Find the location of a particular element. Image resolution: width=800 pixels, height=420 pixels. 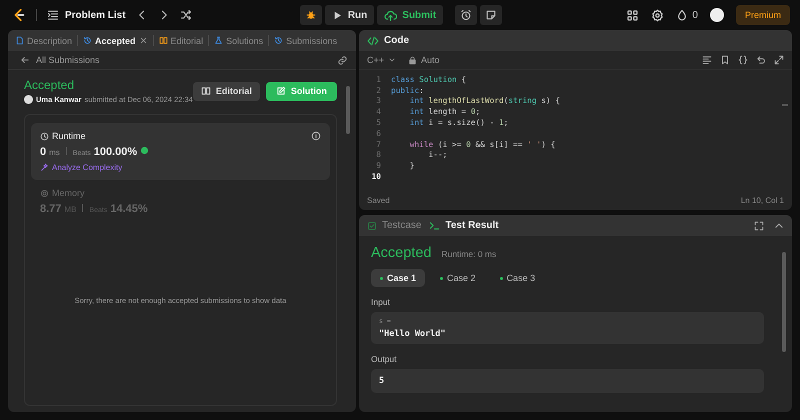

document-icon is located at coordinates (19, 40).